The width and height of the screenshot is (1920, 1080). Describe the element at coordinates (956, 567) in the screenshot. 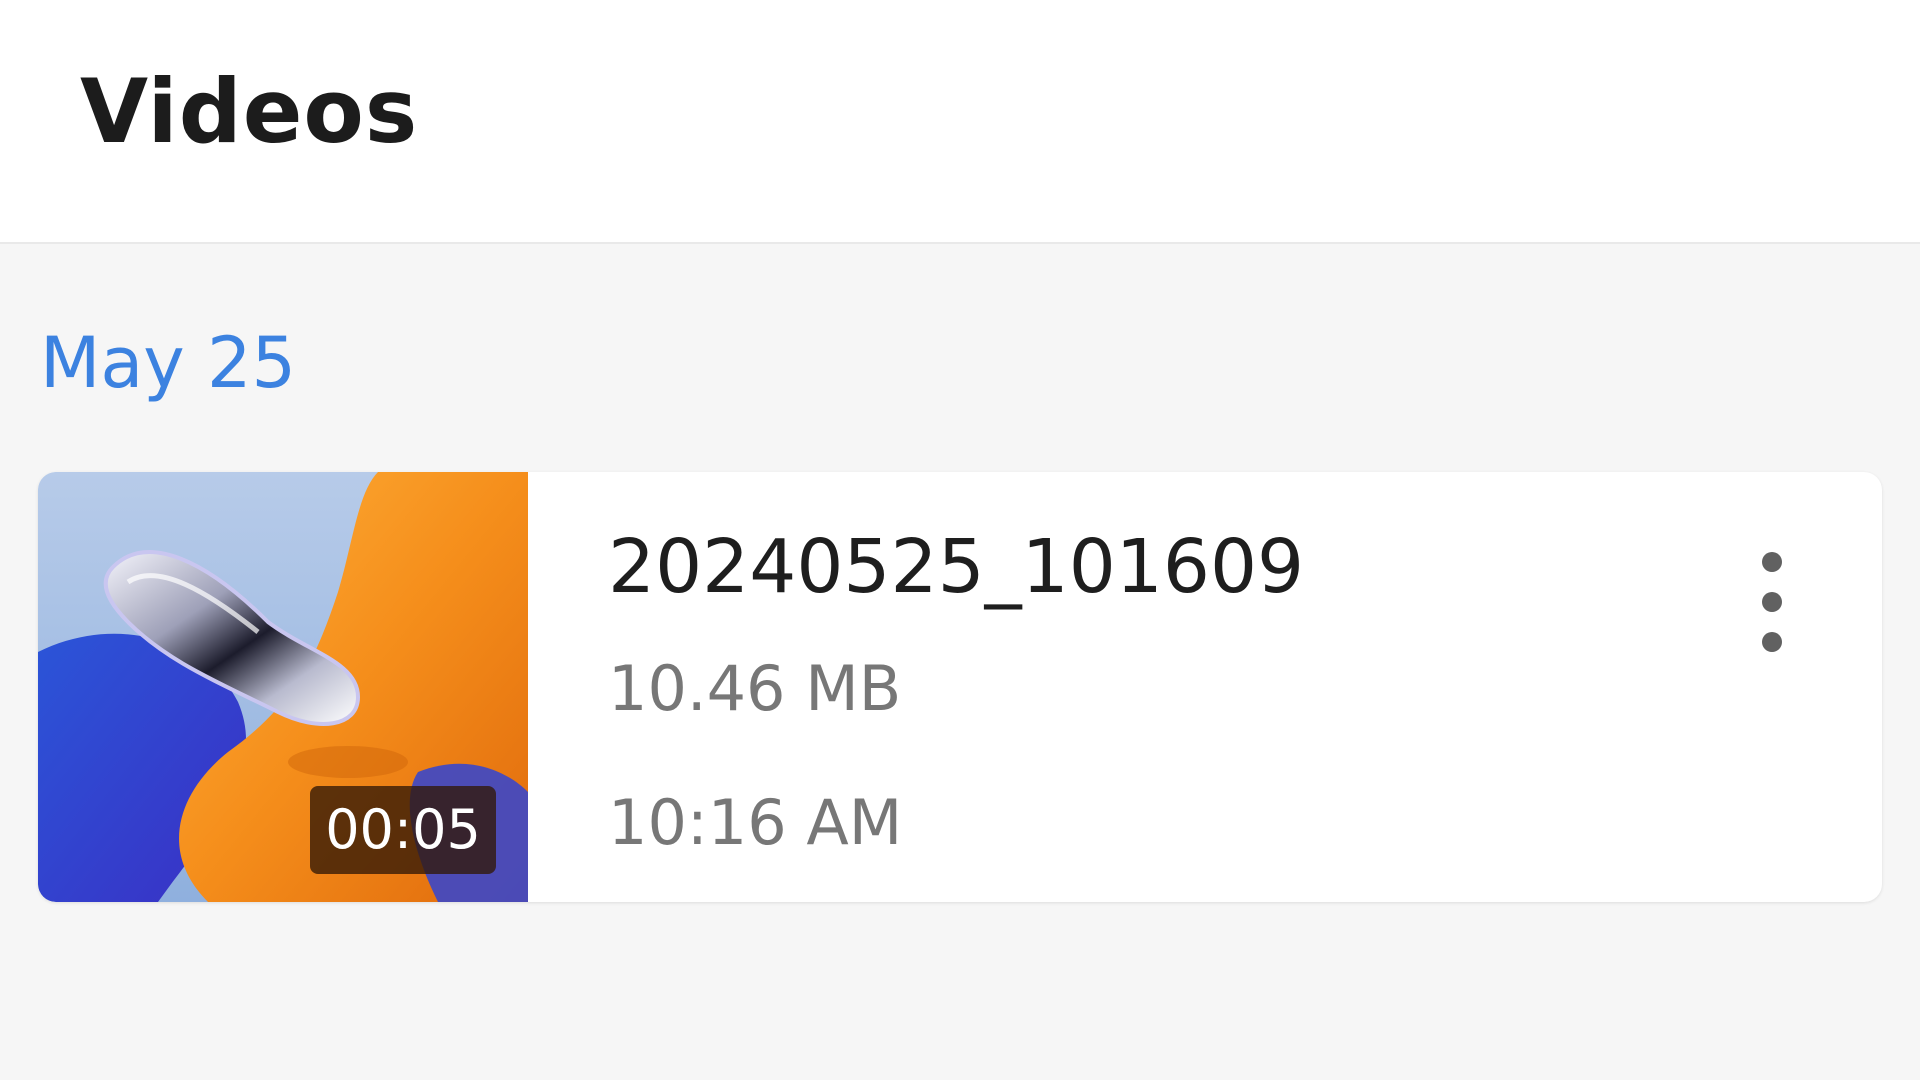

I see `video-file-name: 20240525_101609` at that location.